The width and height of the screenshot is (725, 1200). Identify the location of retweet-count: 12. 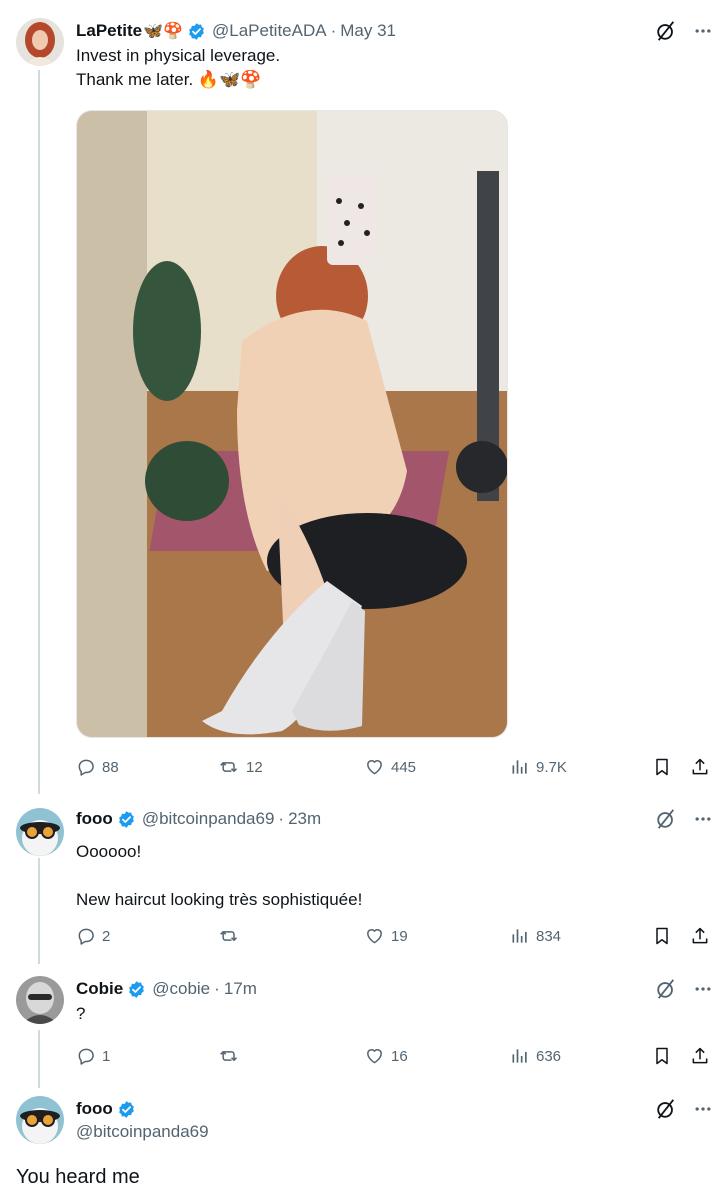
(254, 767).